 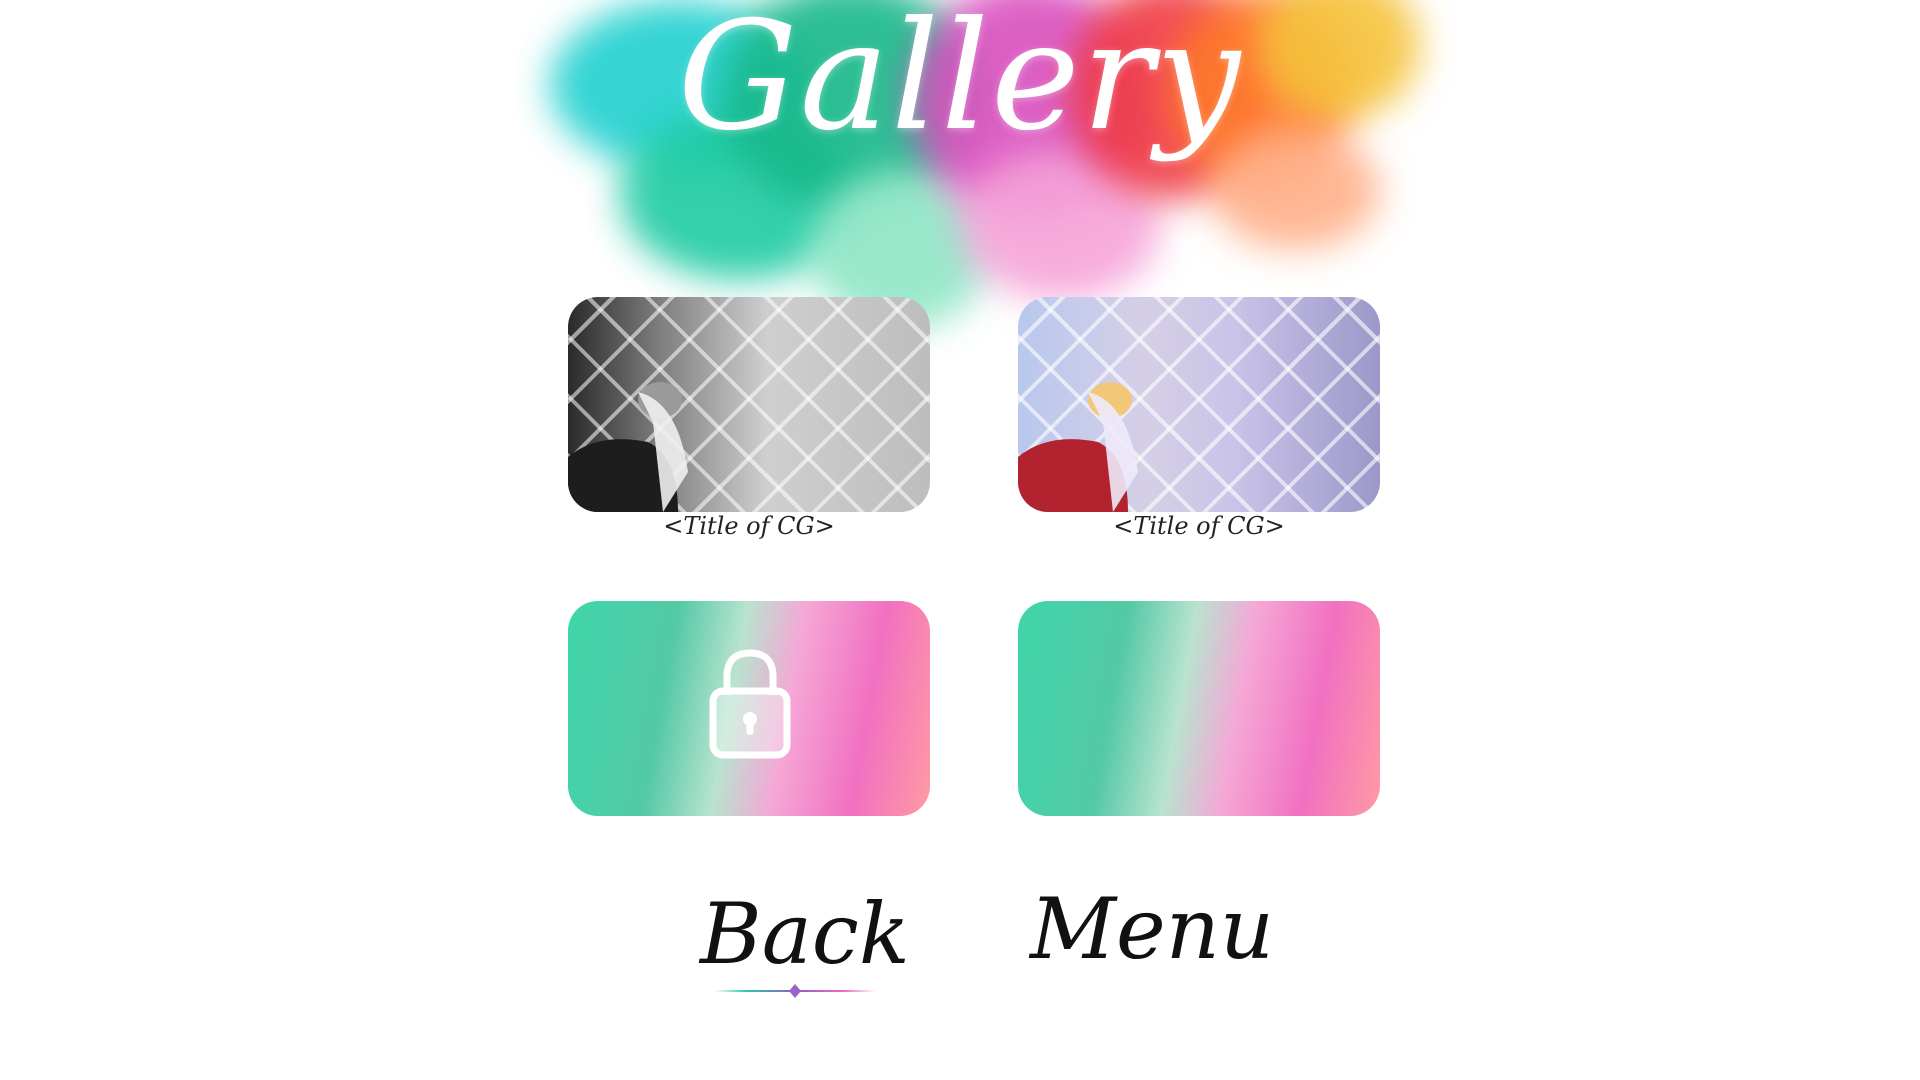 What do you see at coordinates (1199, 526) in the screenshot?
I see `cg-title-2: <Title of CG>` at bounding box center [1199, 526].